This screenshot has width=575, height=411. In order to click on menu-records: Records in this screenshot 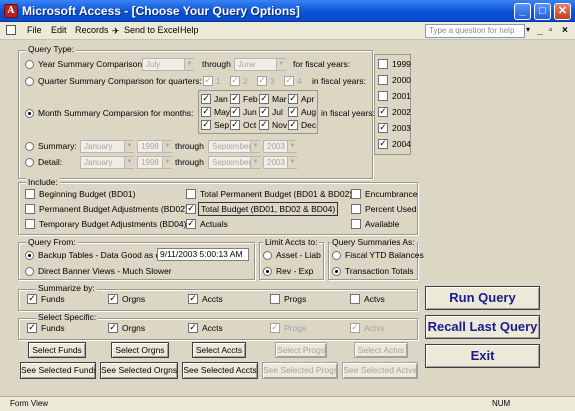, I will do `click(92, 30)`.